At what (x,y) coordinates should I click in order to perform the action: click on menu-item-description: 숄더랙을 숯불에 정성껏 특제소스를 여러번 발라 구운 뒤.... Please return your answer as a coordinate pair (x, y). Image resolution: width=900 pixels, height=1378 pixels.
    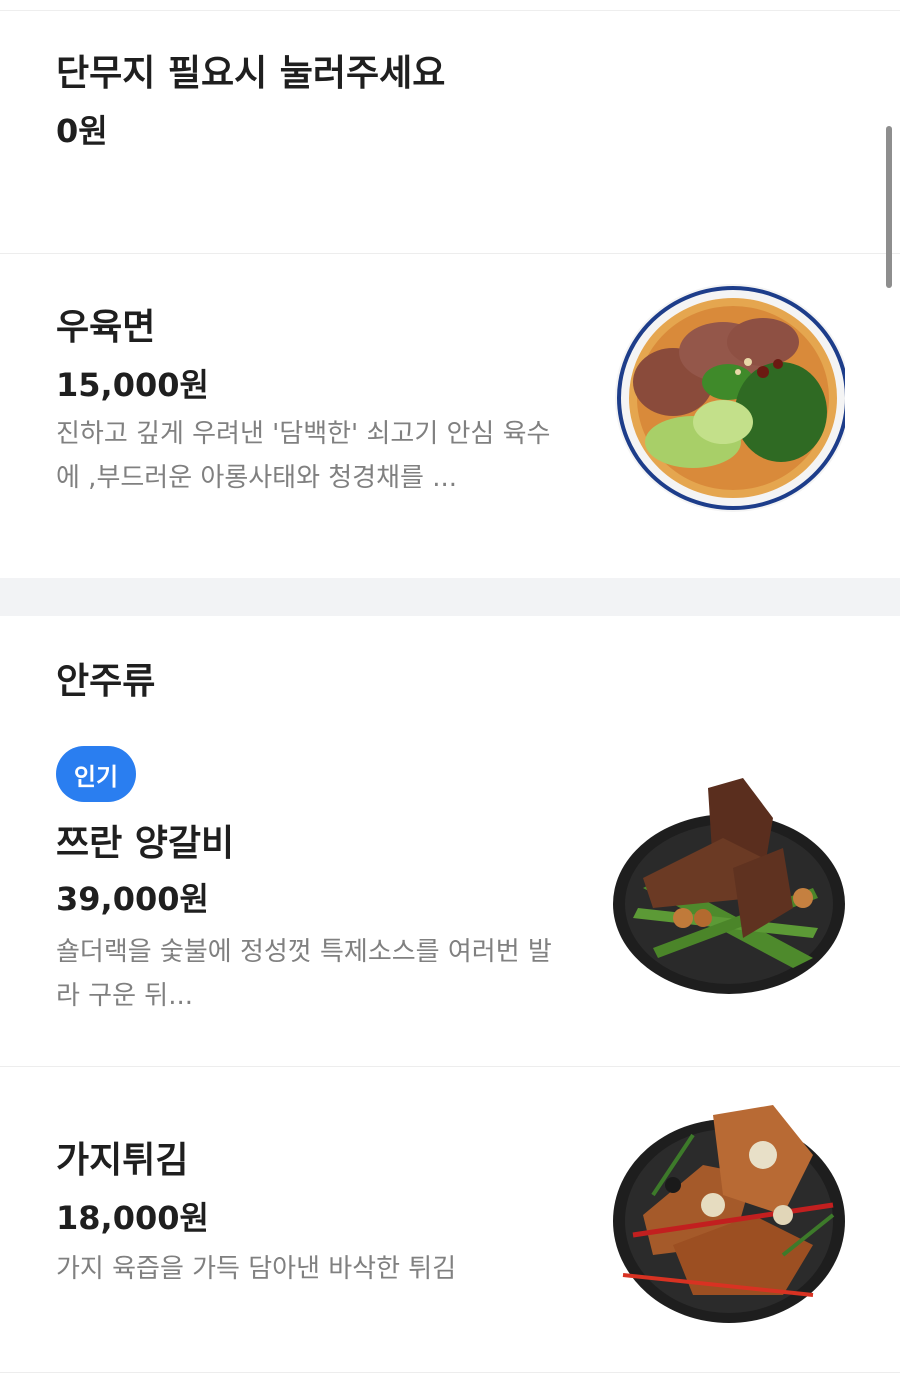
    Looking at the image, I should click on (304, 974).